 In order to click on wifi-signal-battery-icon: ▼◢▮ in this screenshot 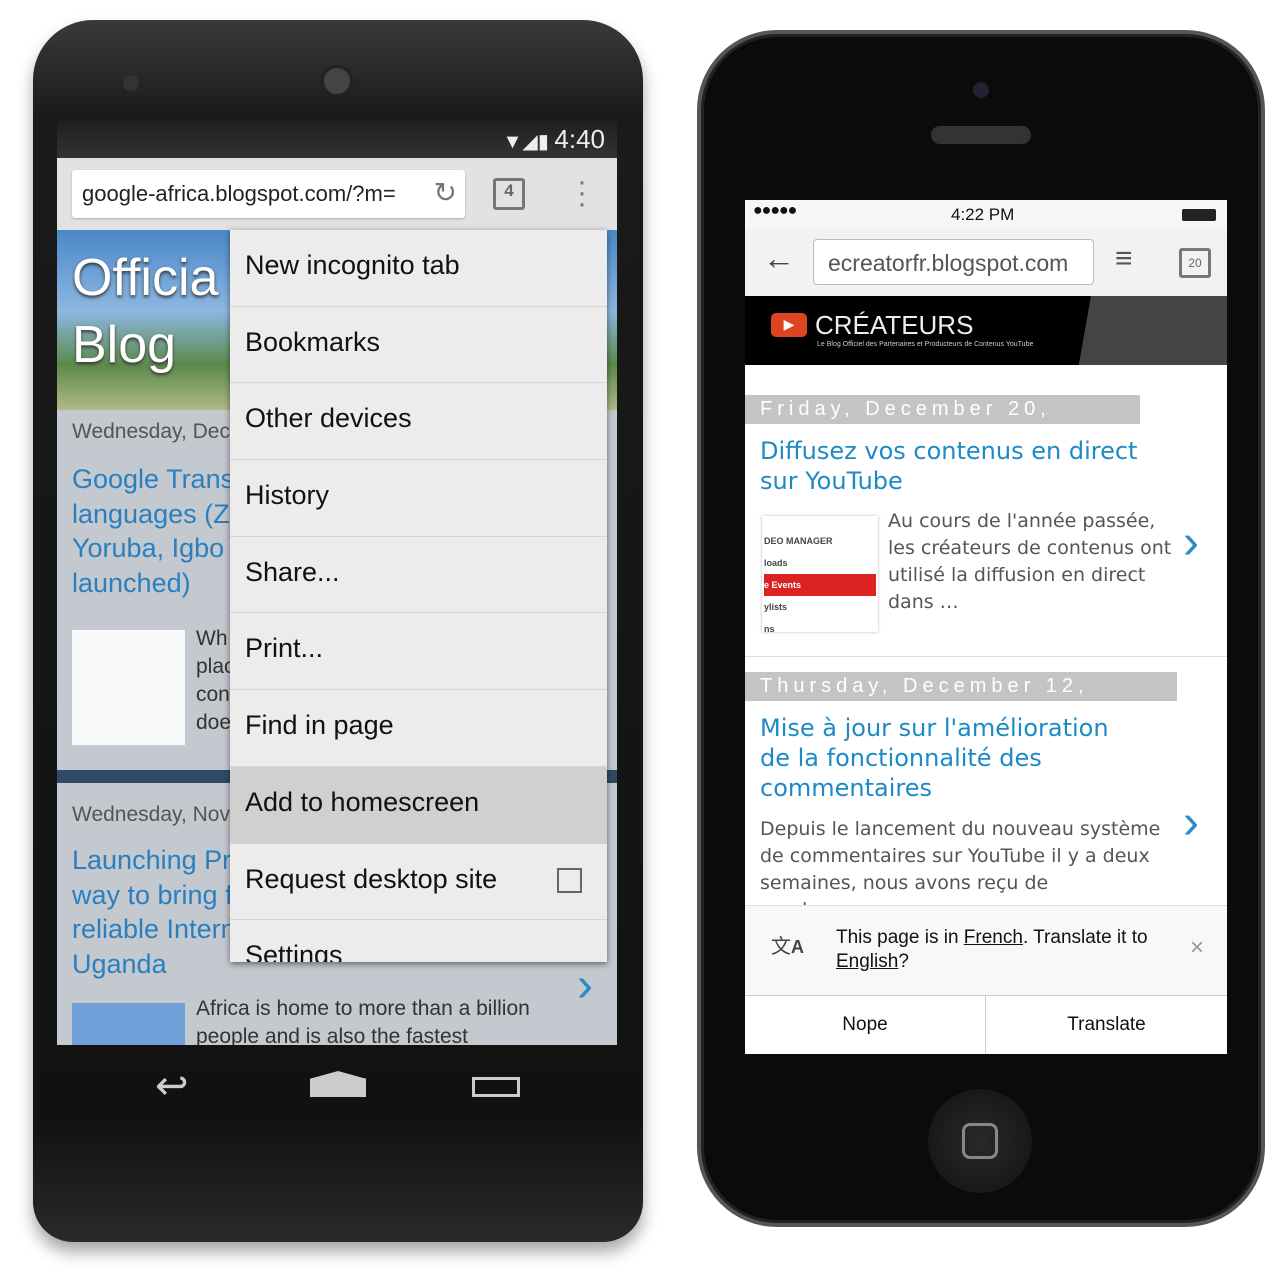, I will do `click(528, 142)`.